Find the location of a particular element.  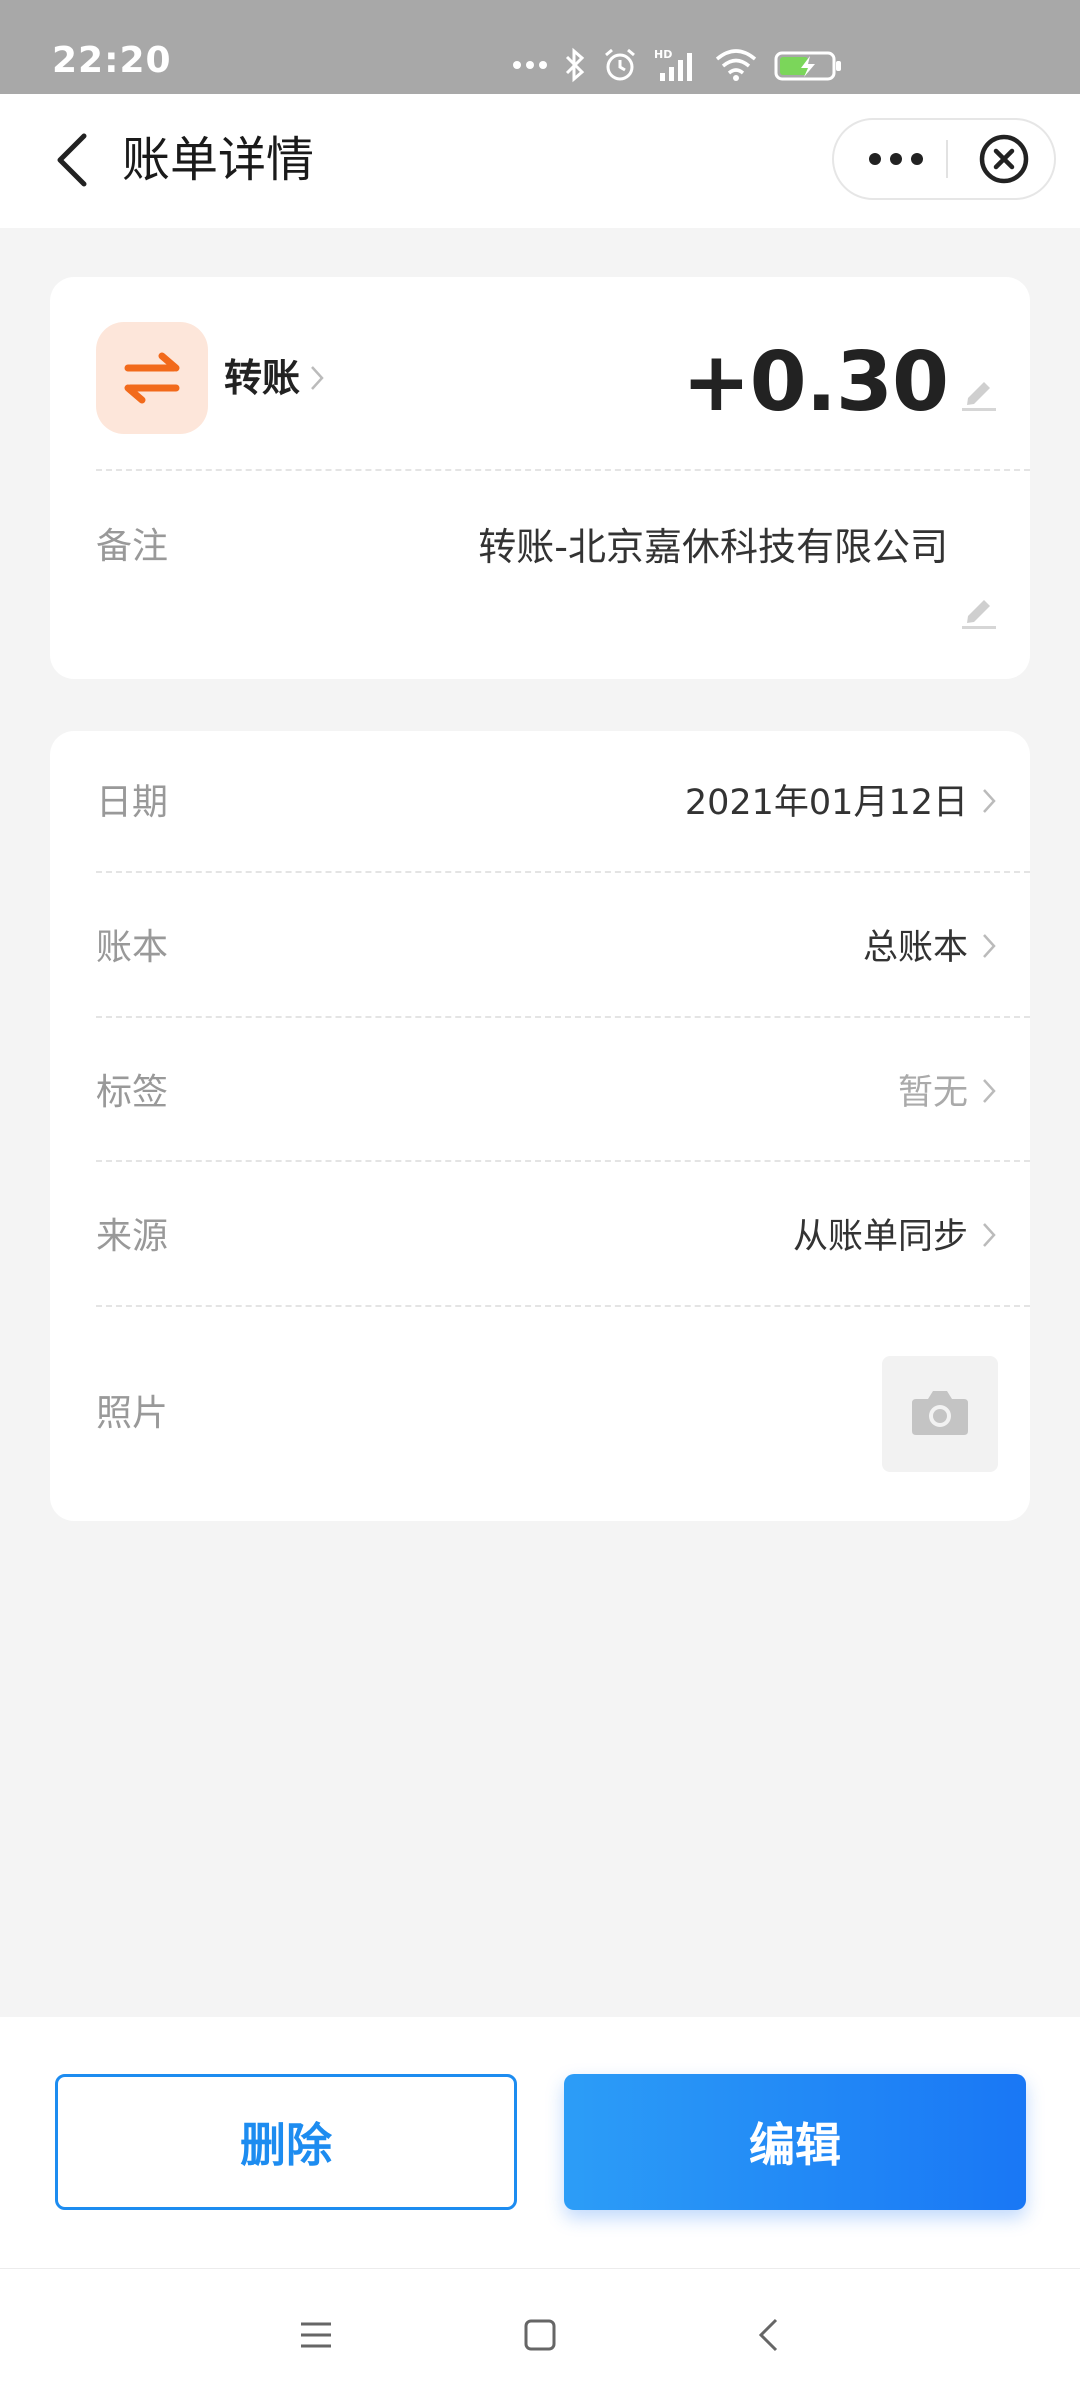

menu-icon is located at coordinates (316, 2335).